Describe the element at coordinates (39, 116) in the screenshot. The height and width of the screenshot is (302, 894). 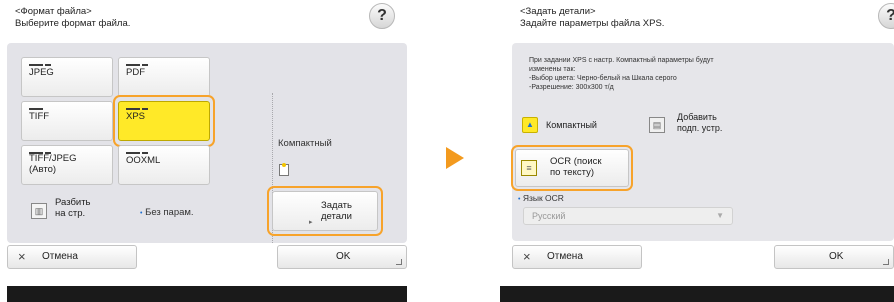
I see `format-label: TIFF` at that location.